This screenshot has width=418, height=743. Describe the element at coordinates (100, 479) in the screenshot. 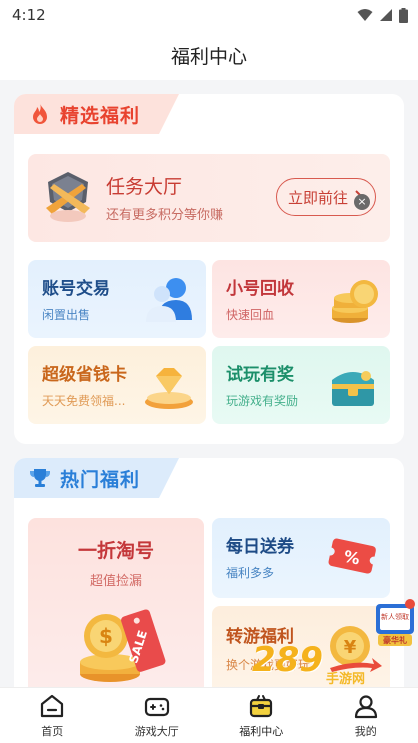

I see `hot-section-title: 热门福利` at that location.